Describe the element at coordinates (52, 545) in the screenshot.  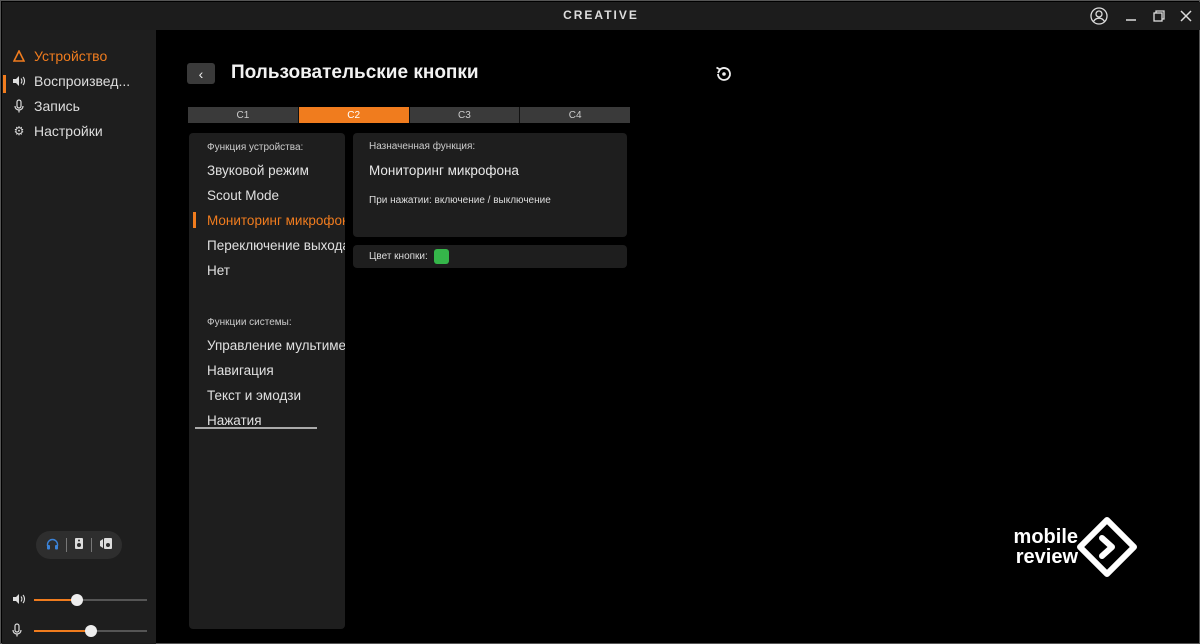
I see `headphones-icon` at that location.